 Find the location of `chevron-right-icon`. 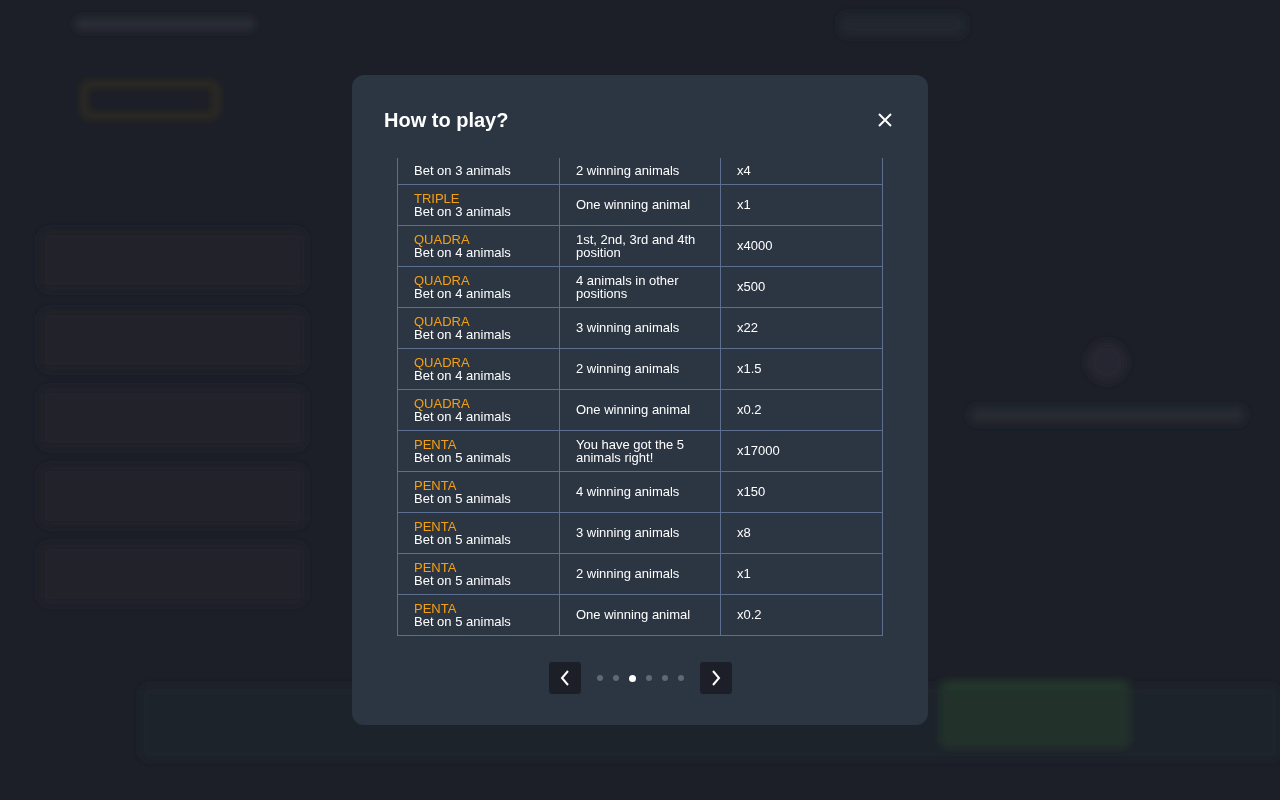

chevron-right-icon is located at coordinates (715, 678).